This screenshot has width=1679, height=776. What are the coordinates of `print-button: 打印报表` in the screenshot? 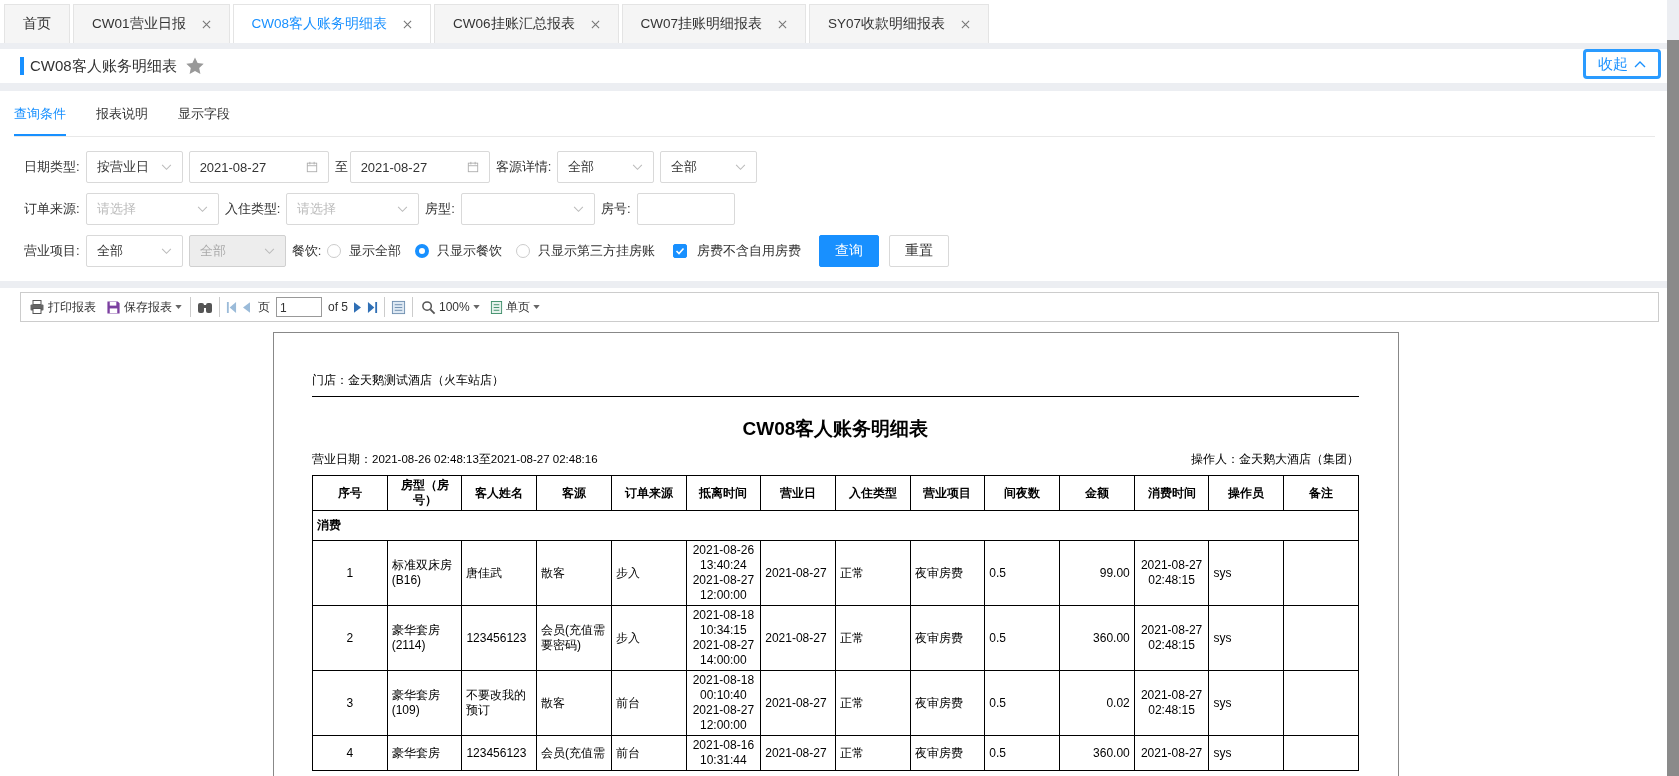 It's located at (62, 307).